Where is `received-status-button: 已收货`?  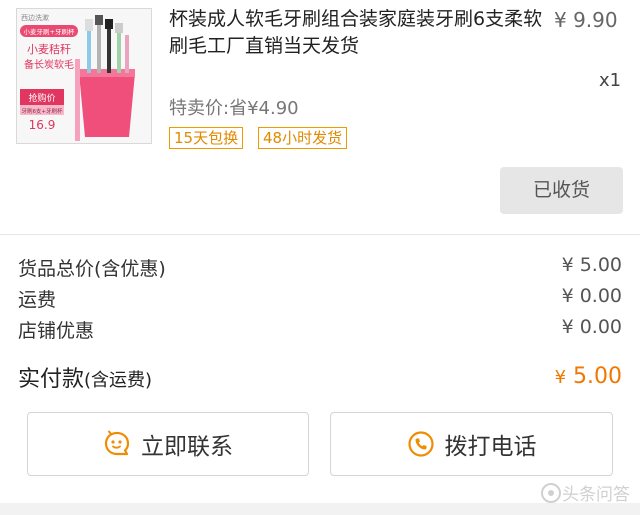 received-status-button: 已收货 is located at coordinates (561, 190).